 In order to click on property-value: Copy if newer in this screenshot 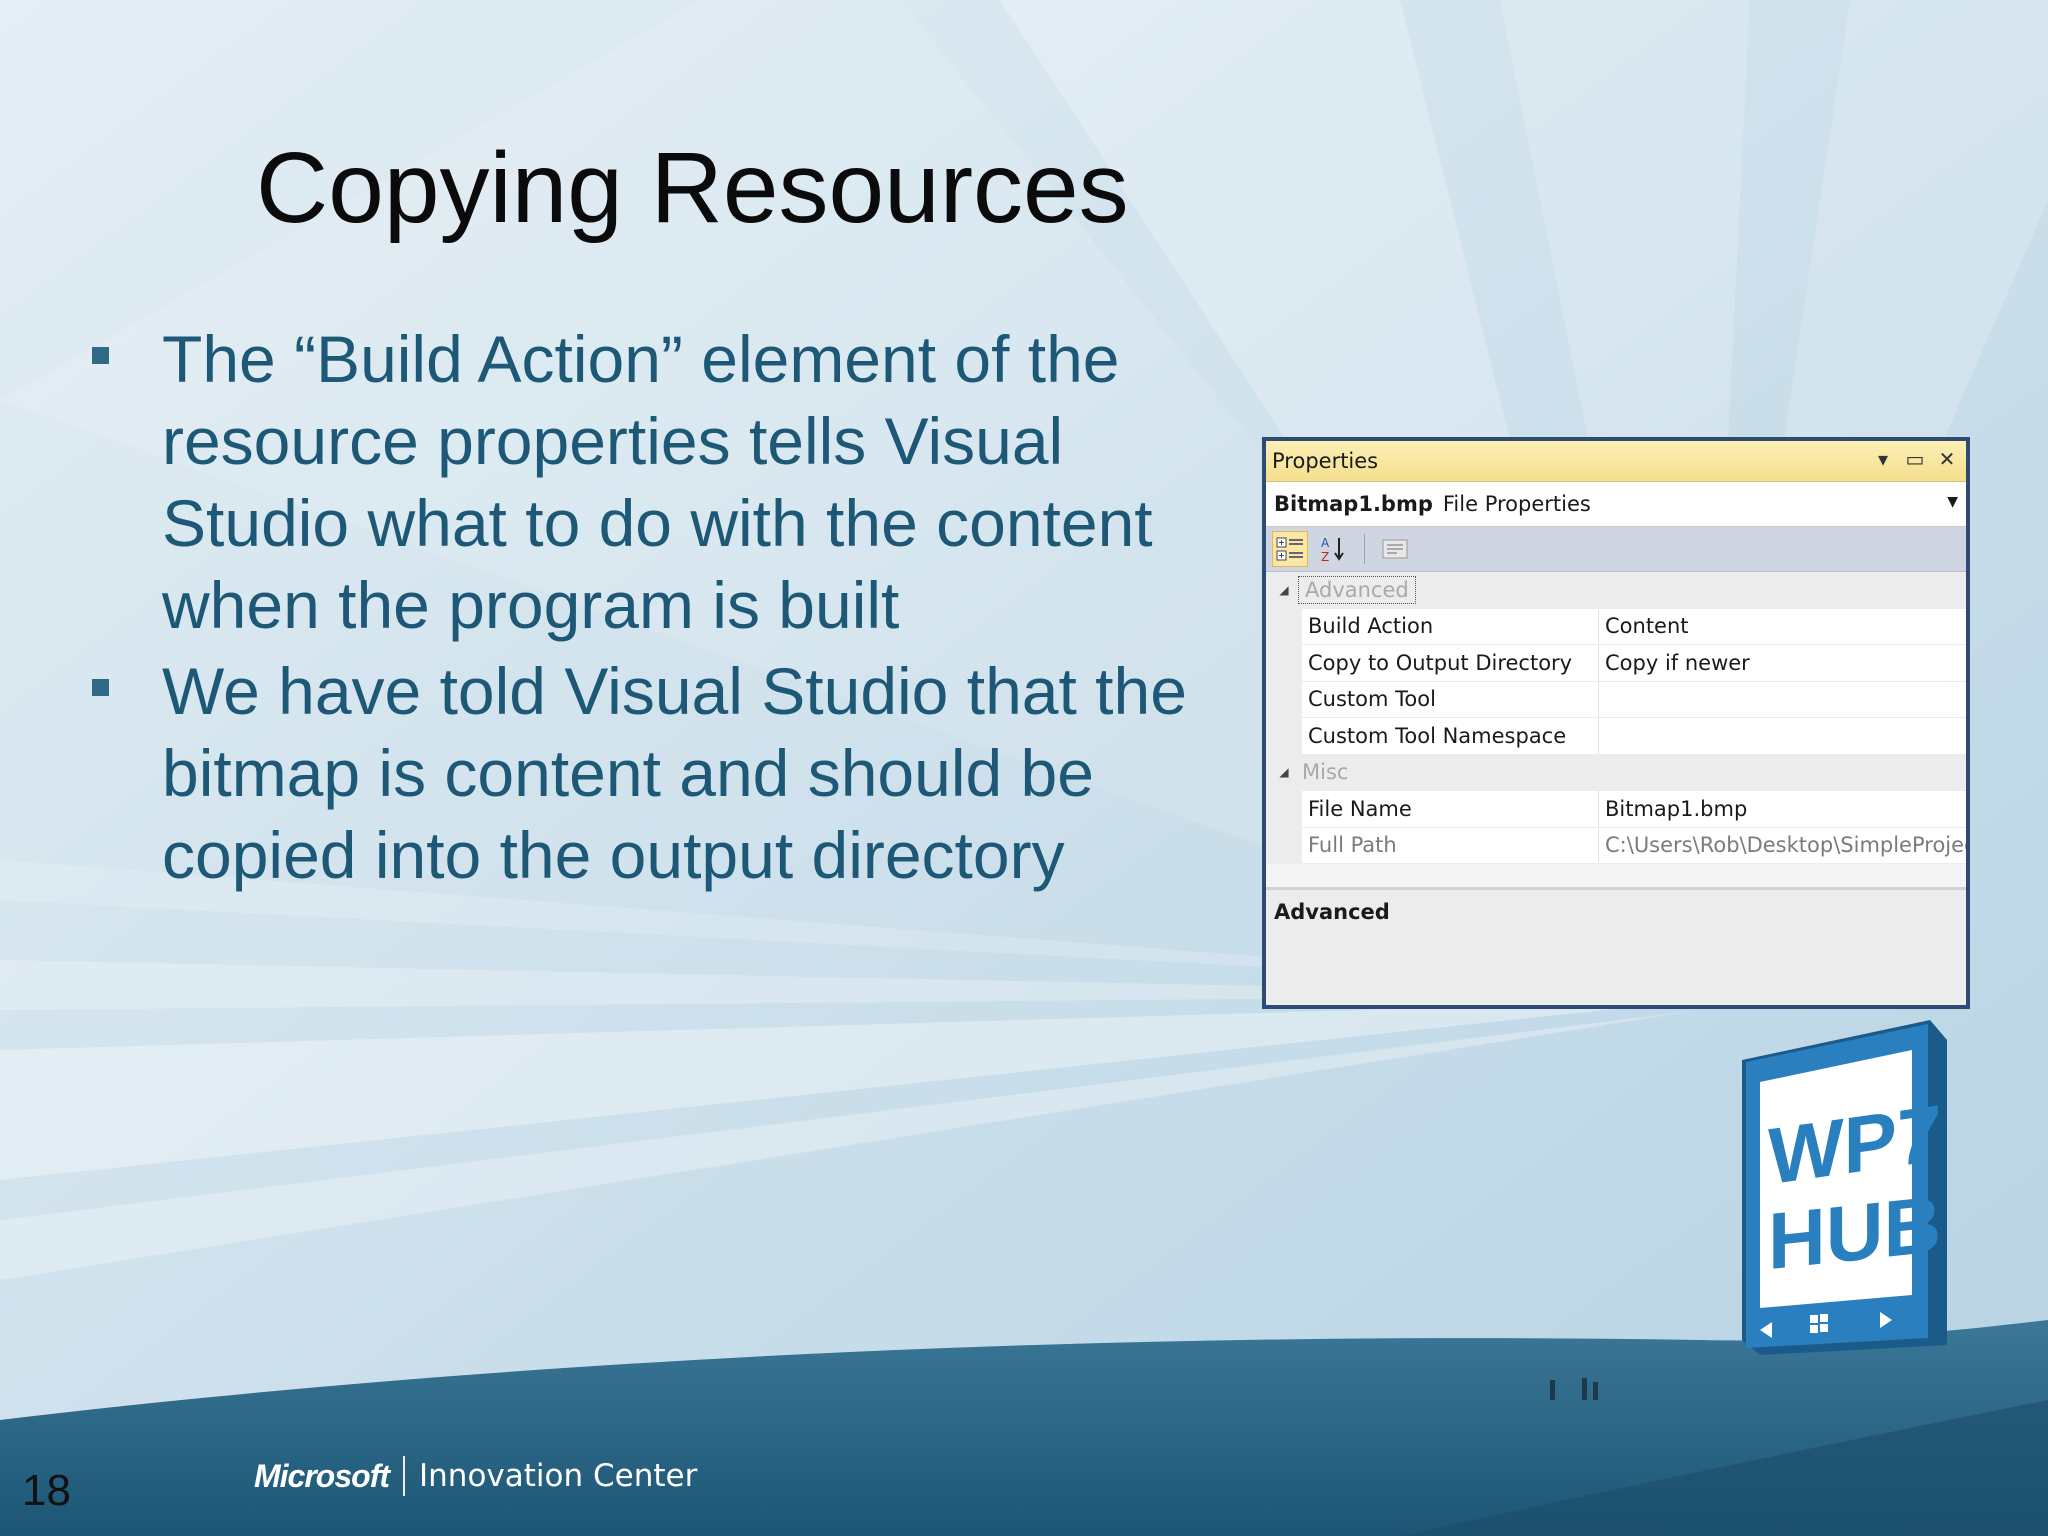, I will do `click(1782, 663)`.